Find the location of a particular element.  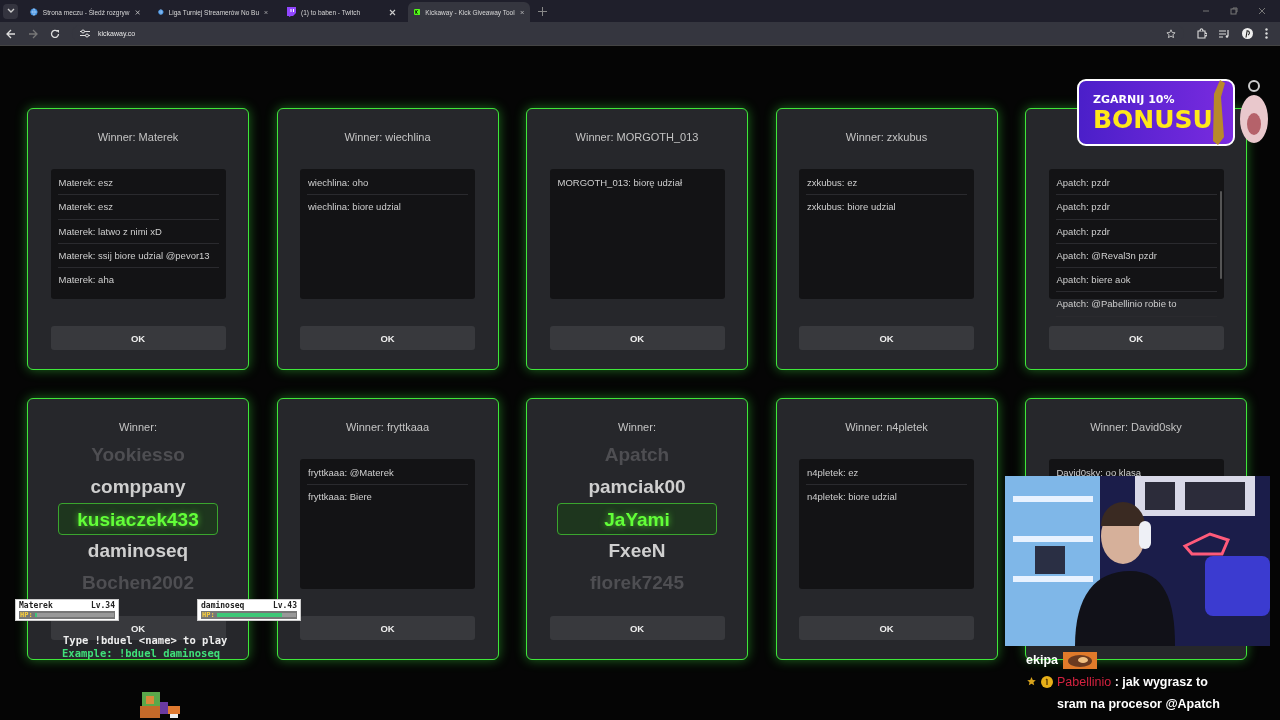

chat-message: zxkubus: ez is located at coordinates (886, 183).